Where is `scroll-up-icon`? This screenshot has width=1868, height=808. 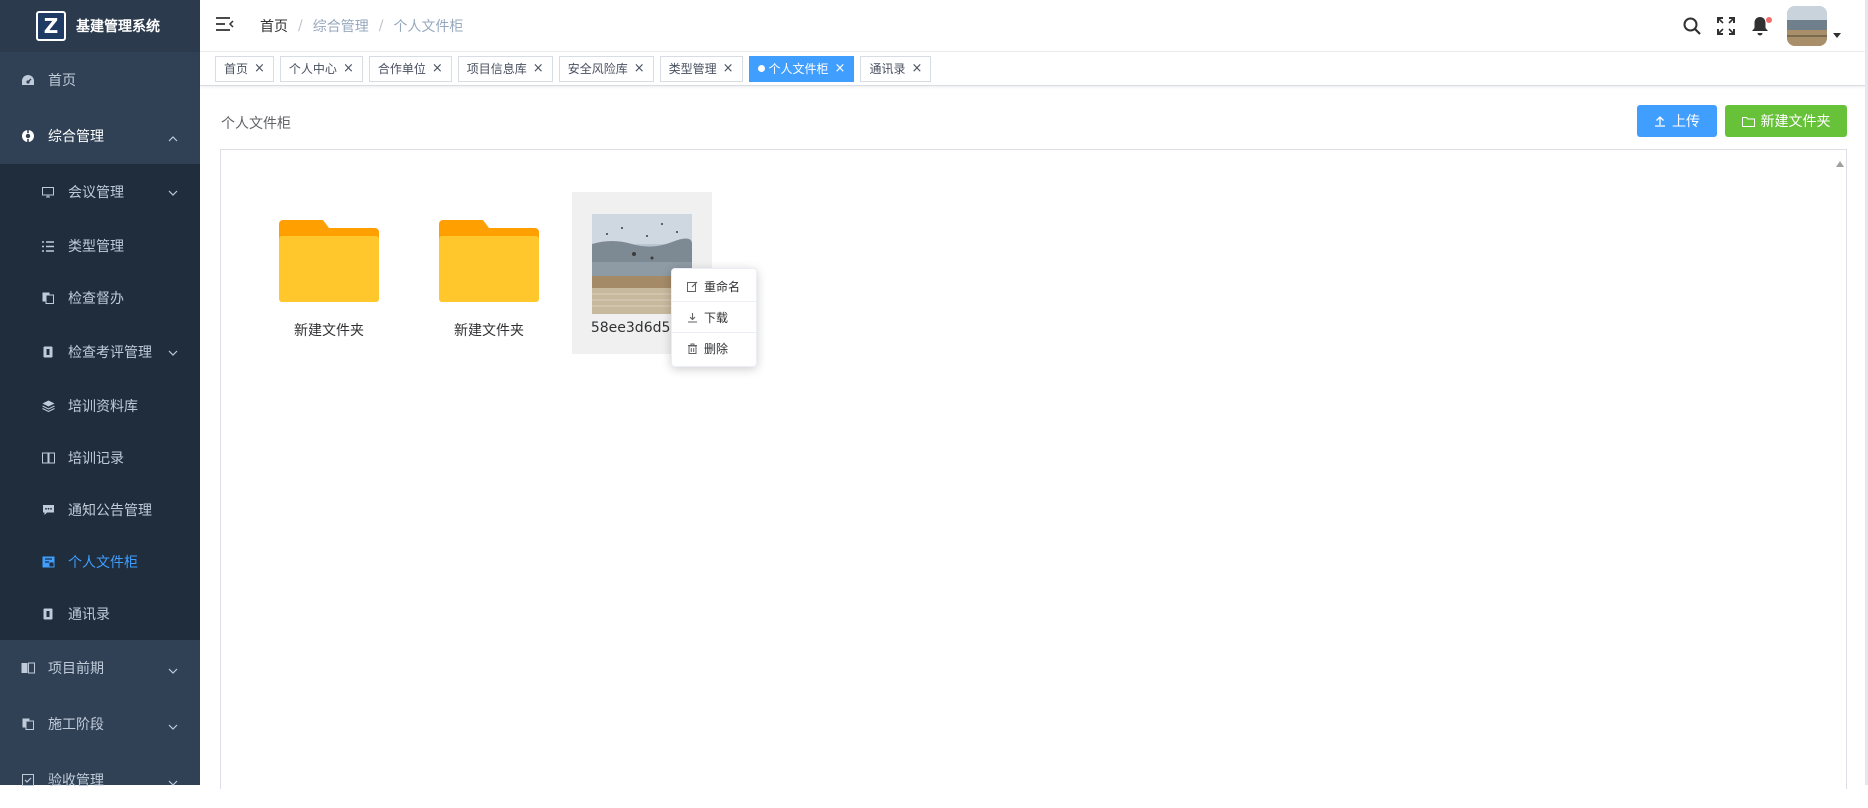 scroll-up-icon is located at coordinates (1840, 163).